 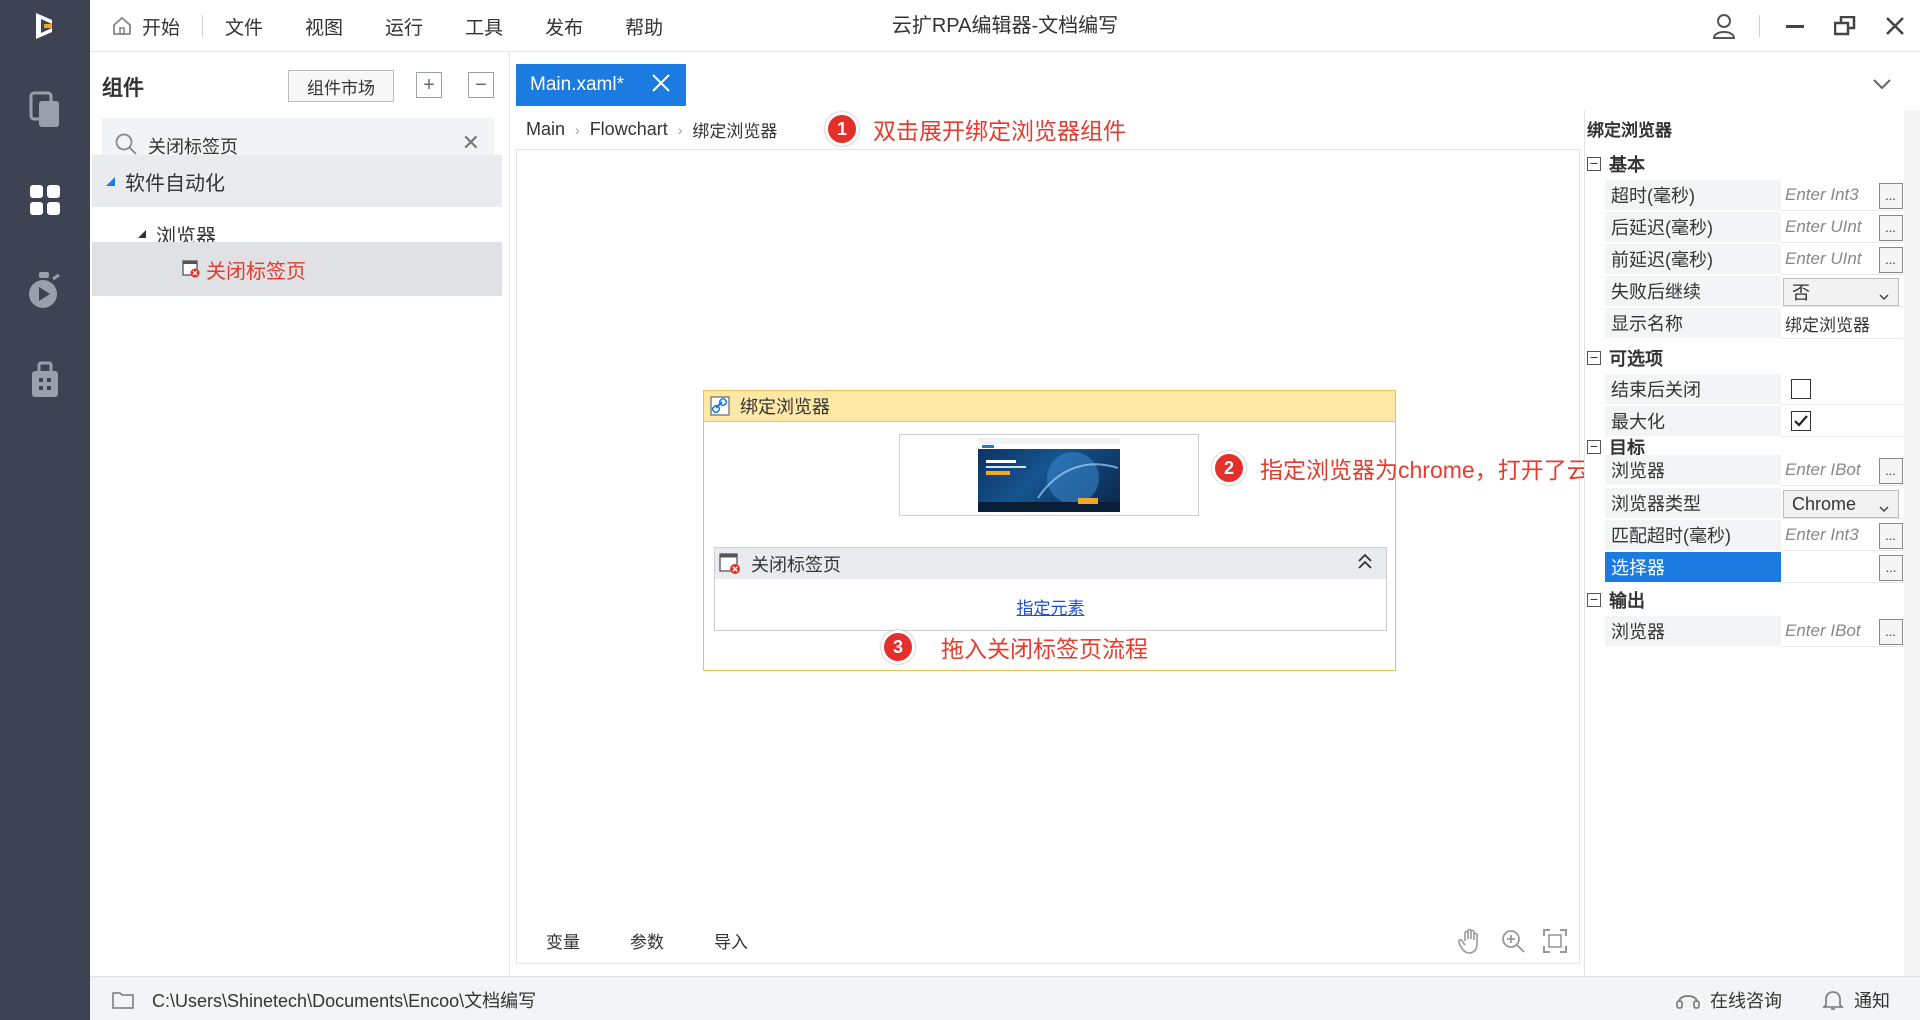 I want to click on left-rail, so click(x=45, y=510).